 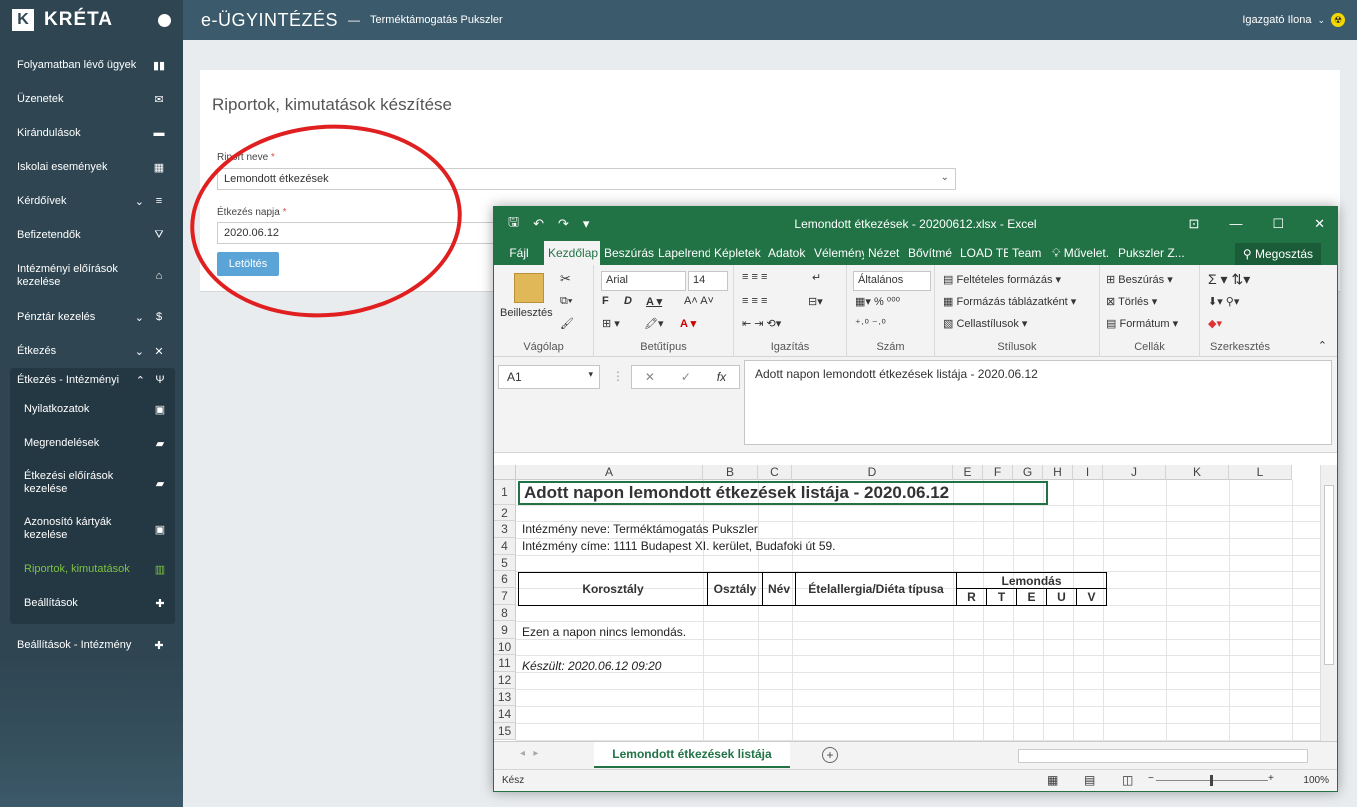 What do you see at coordinates (1127, 780) in the screenshot?
I see `page-break-icon: ◫` at bounding box center [1127, 780].